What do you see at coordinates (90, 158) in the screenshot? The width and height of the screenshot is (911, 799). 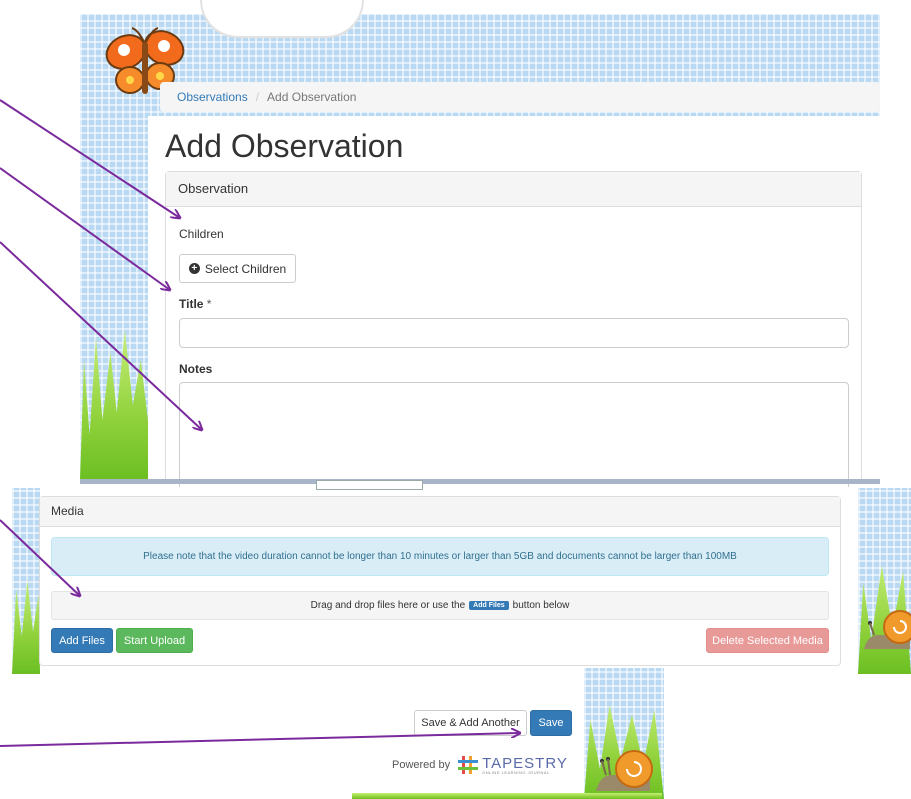 I see `arrow-to-children` at bounding box center [90, 158].